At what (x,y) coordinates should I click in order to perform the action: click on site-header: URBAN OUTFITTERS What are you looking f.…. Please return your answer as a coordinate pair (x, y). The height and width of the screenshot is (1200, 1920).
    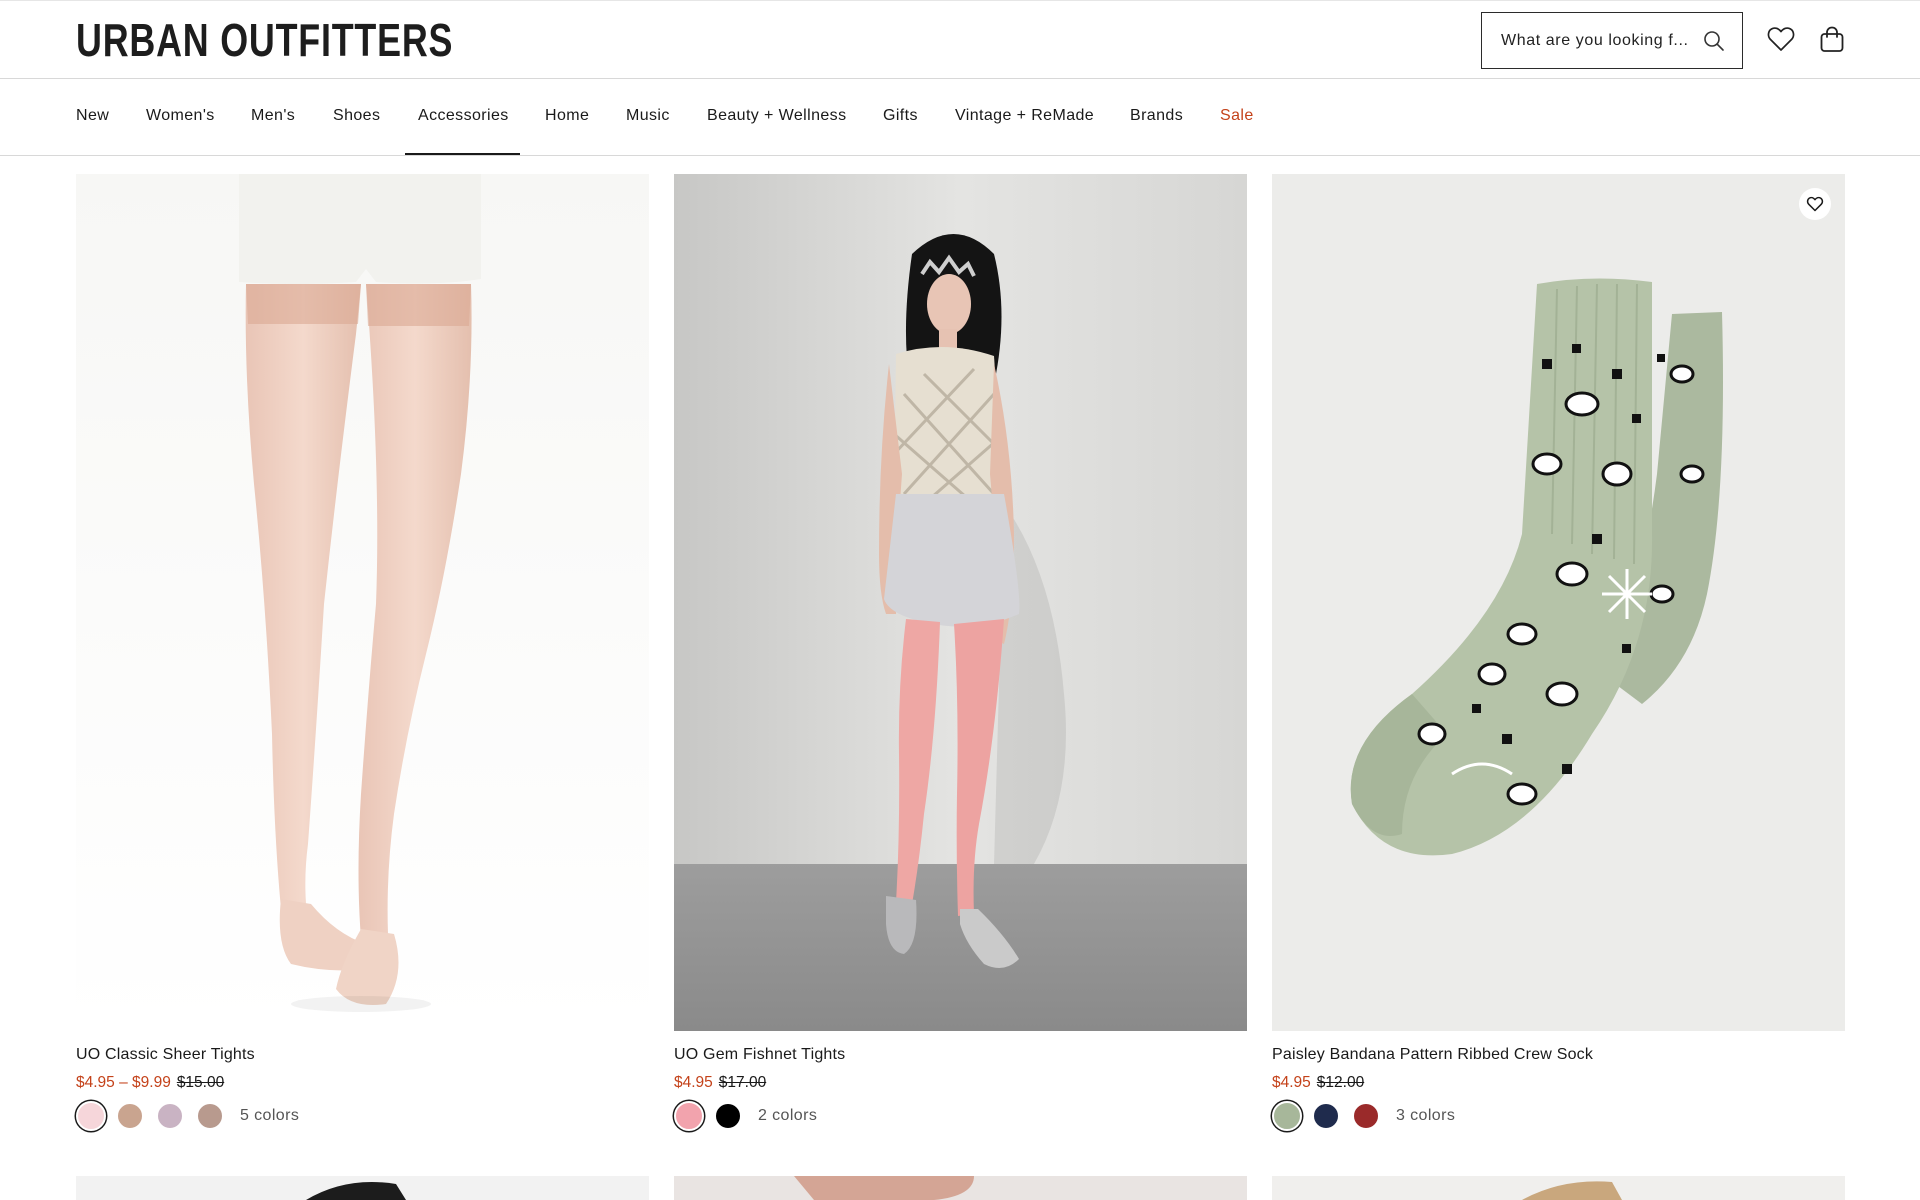
    Looking at the image, I should click on (960, 39).